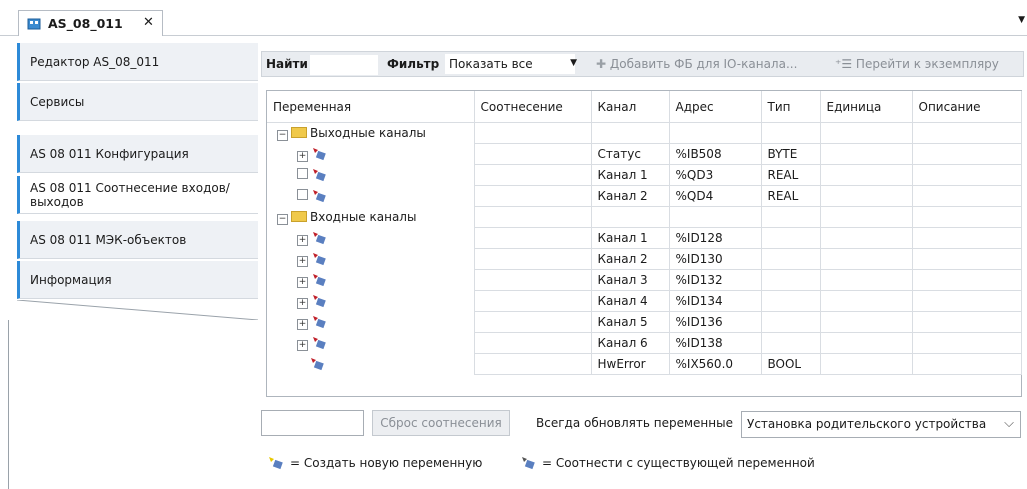 The image size is (1027, 489). What do you see at coordinates (715, 301) in the screenshot?
I see `cell-address: %ID134` at bounding box center [715, 301].